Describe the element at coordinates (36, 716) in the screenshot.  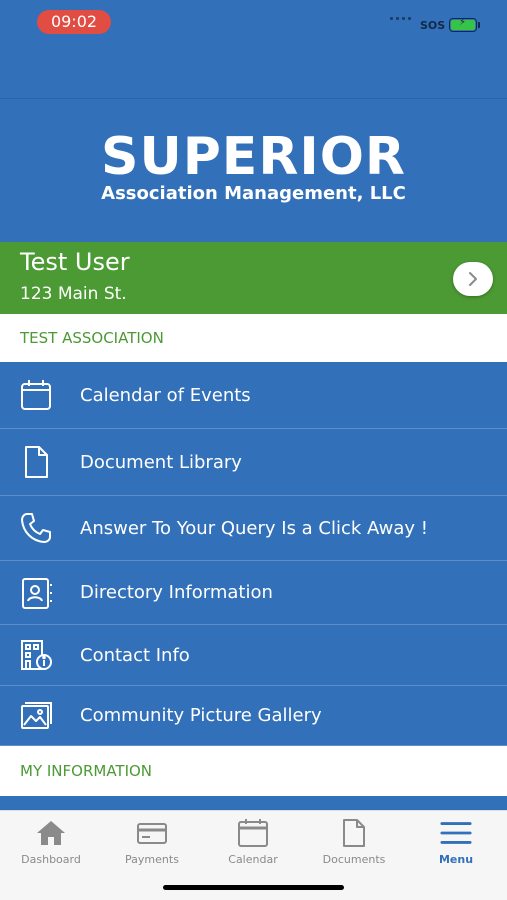
I see `gallery-icon` at that location.